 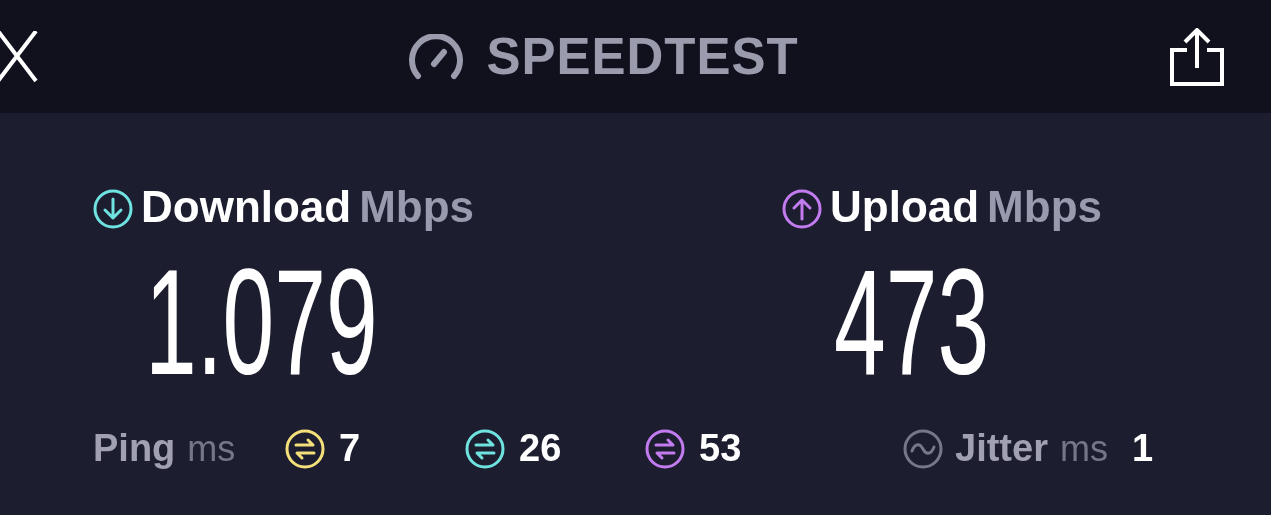 I want to click on upload-speed: 473, so click(x=912, y=322).